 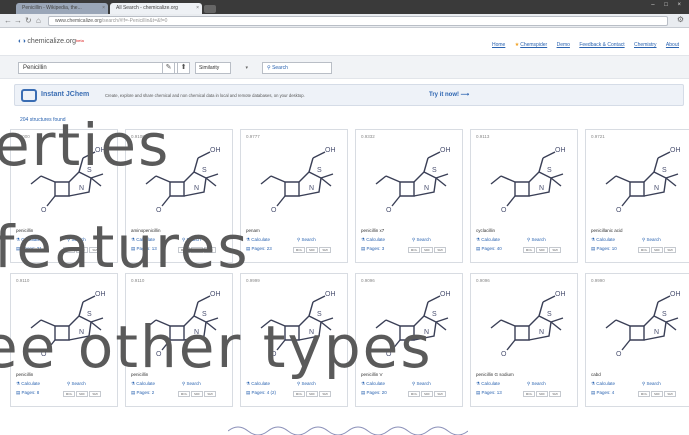 I want to click on pages-link: ▤ Pages: 8, so click(x=27, y=393).